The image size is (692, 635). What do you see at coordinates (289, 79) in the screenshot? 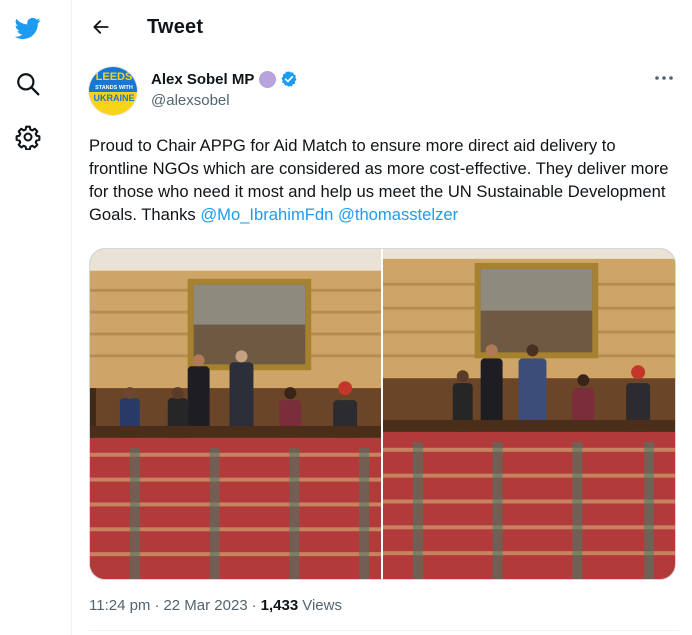
I see `verified-badge-icon` at bounding box center [289, 79].